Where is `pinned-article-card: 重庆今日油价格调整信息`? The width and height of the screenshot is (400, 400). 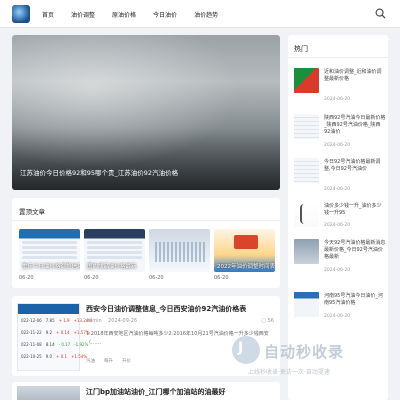 pinned-article-card: 重庆今日油价格调整信息 is located at coordinates (49, 250).